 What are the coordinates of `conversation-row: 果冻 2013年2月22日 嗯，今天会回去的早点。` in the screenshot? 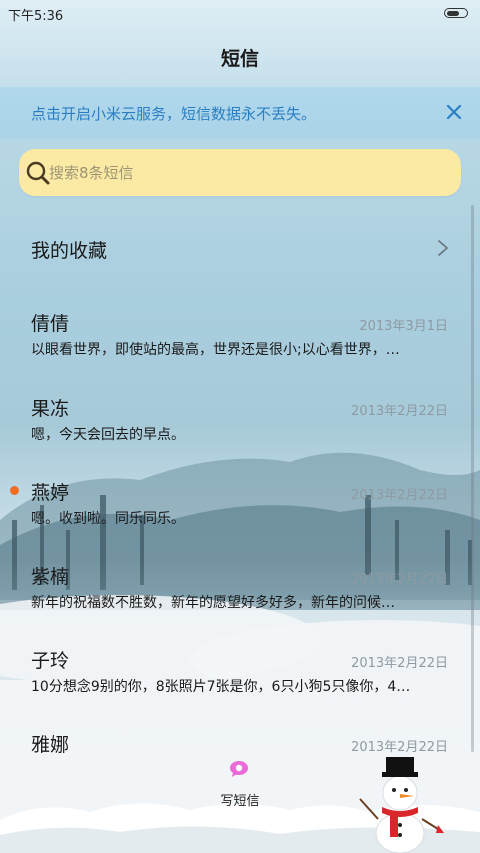 It's located at (240, 428).